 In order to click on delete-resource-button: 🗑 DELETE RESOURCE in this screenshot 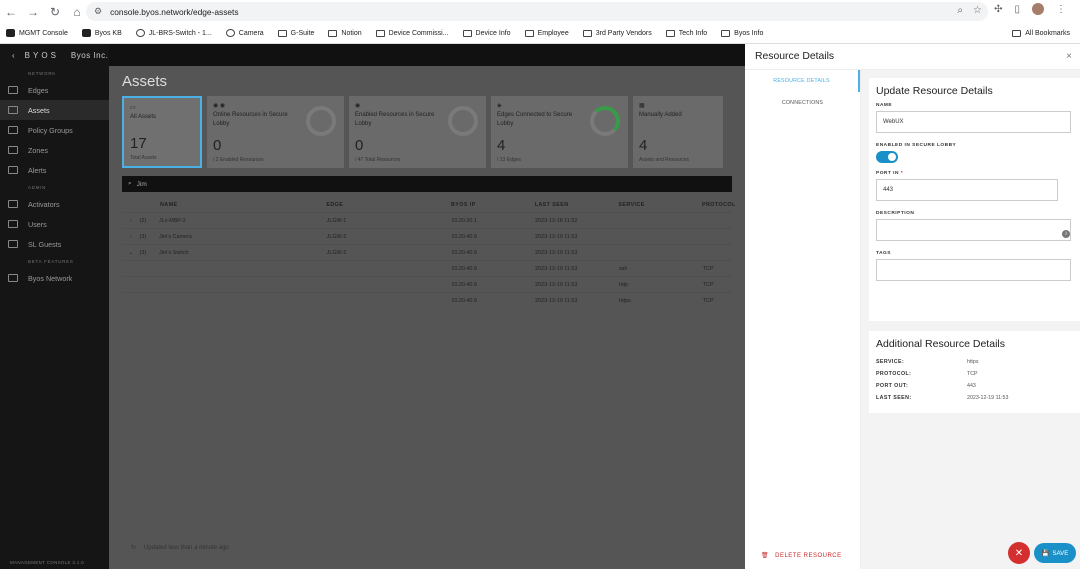, I will do `click(801, 556)`.